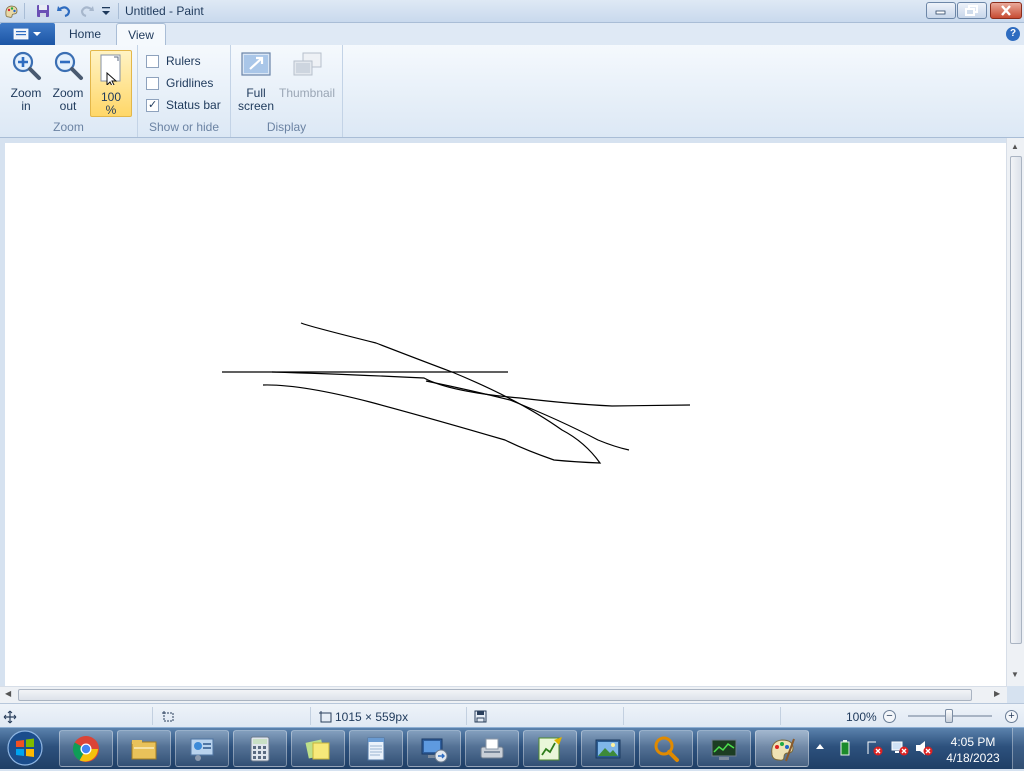 The height and width of the screenshot is (771, 1024). I want to click on battery-icon, so click(845, 748).